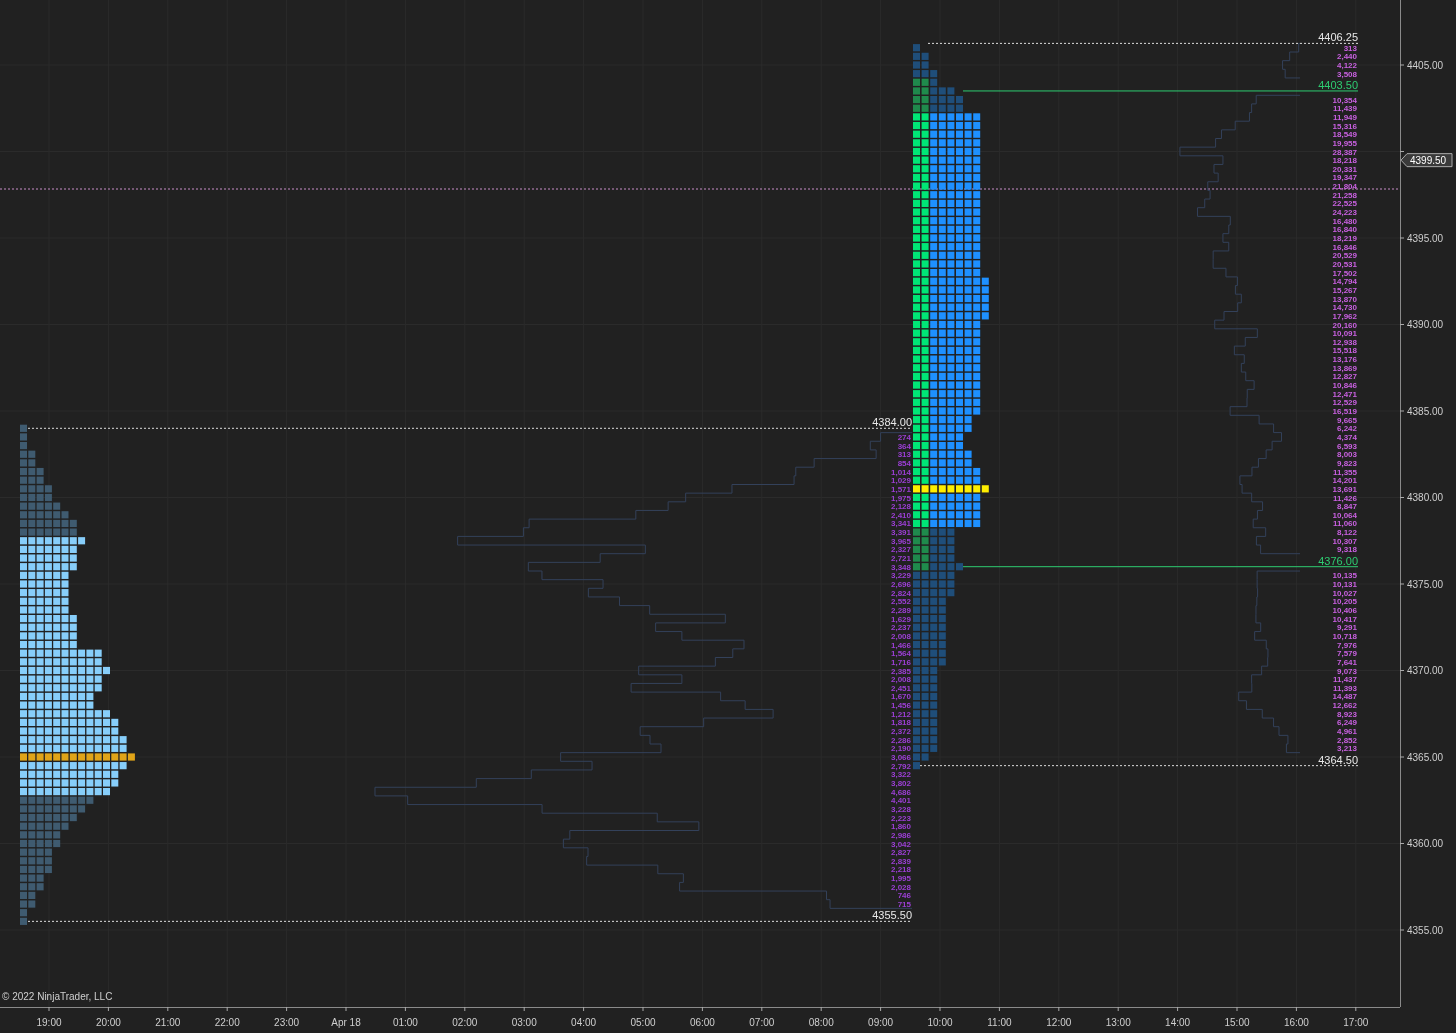  I want to click on volume-label: 16,840, so click(1344, 230).